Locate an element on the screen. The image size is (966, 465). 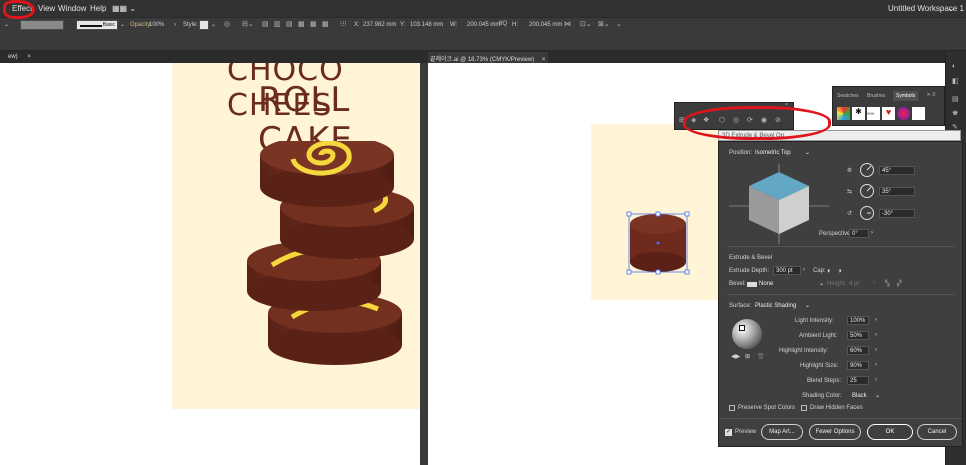
x-value: 237.982 mm is located at coordinates (379, 25).